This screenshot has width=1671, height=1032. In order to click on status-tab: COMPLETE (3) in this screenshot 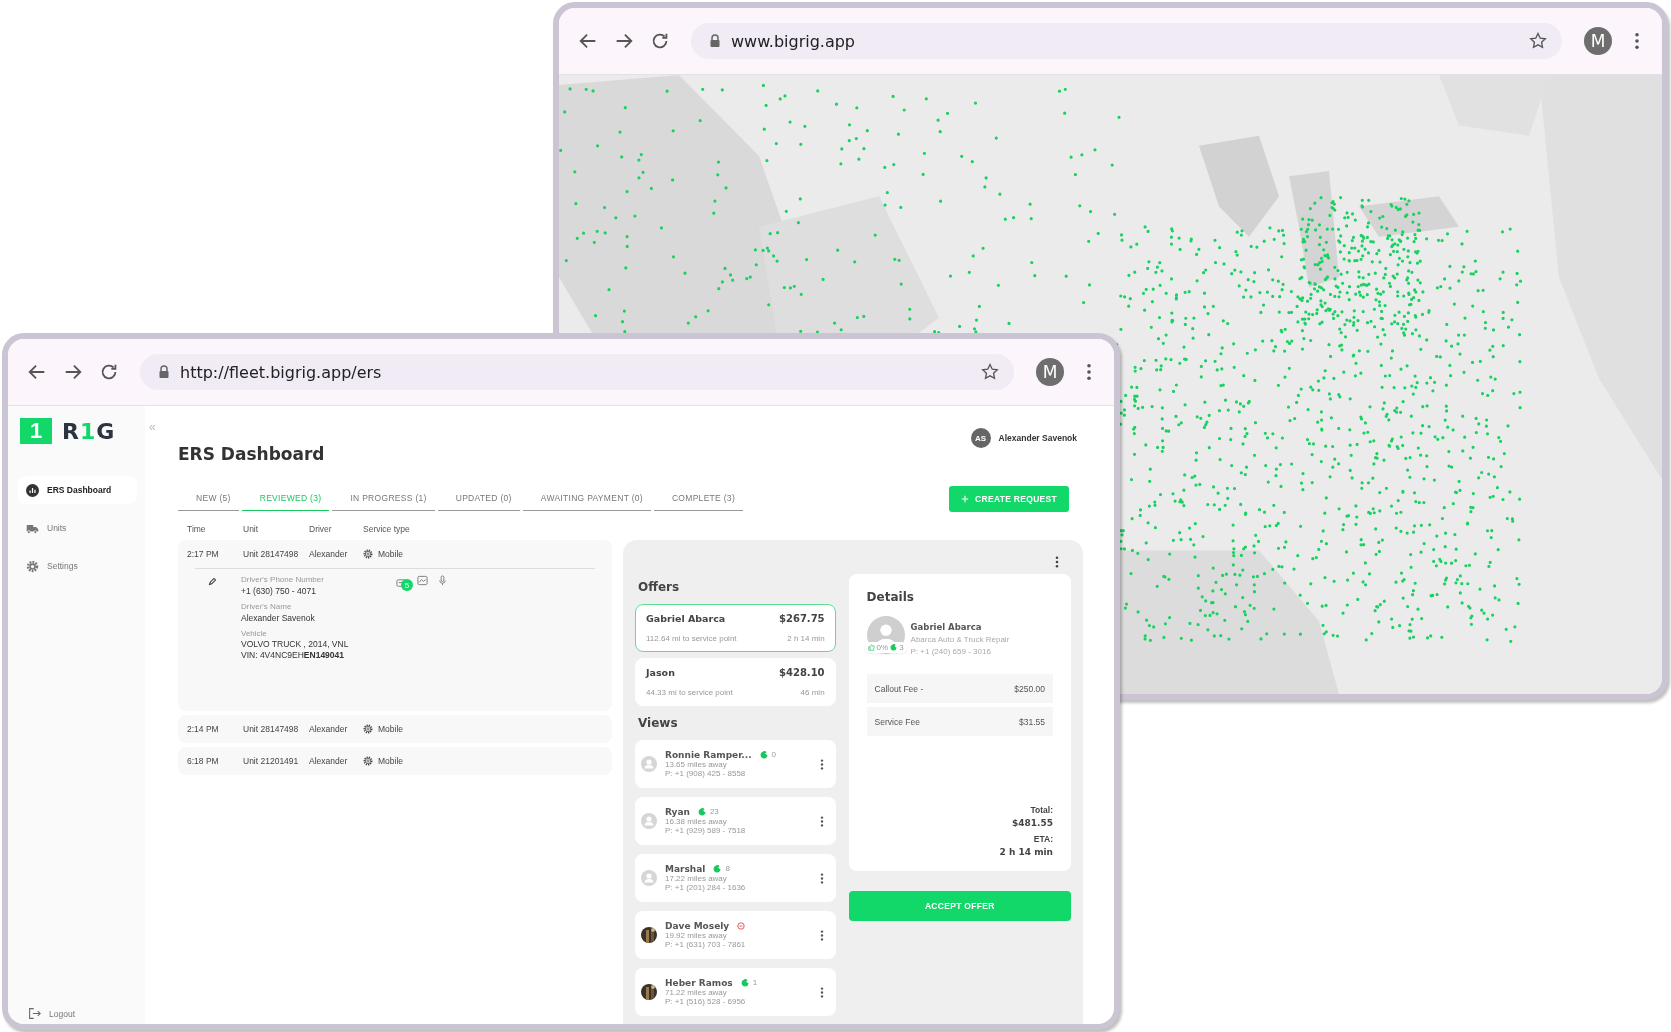, I will do `click(698, 499)`.